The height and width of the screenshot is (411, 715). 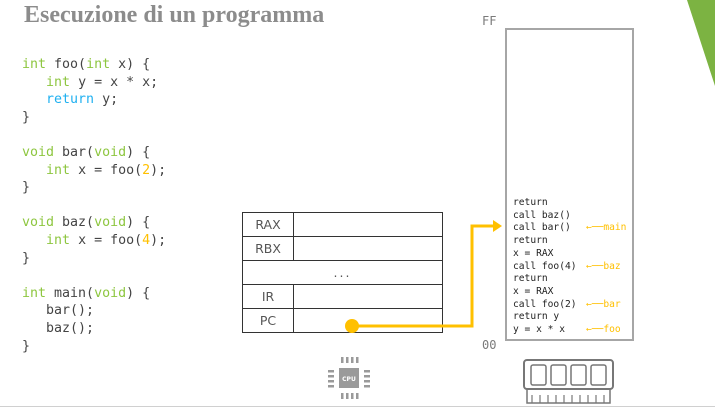 I want to click on arrow-head-icon, so click(x=497, y=226).